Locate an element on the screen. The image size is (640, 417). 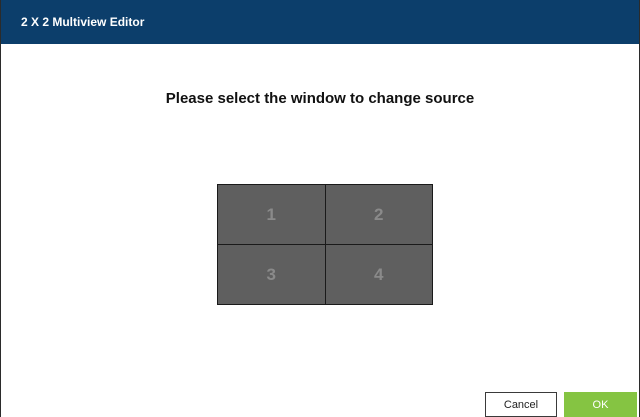
window-3-label: 3 is located at coordinates (271, 274).